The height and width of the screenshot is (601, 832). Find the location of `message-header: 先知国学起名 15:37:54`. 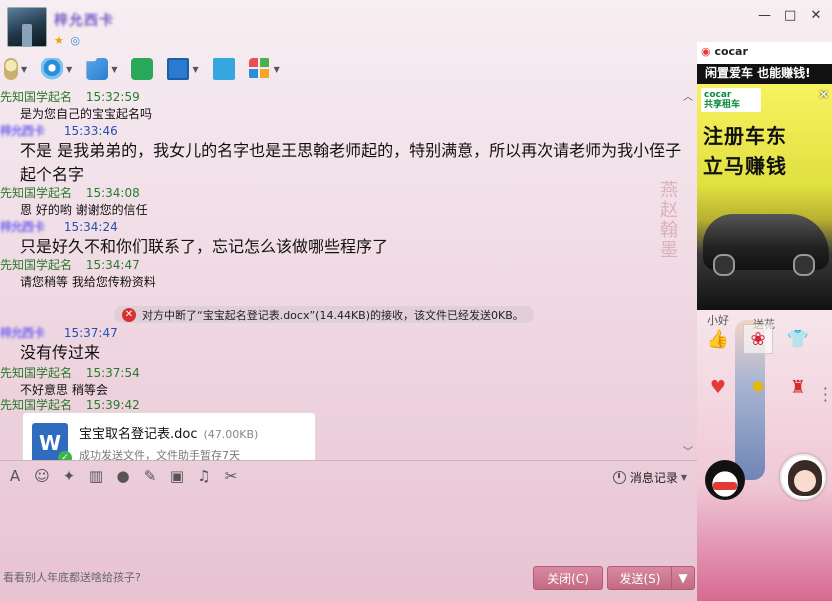

message-header: 先知国学起名 15:37:54 is located at coordinates (70, 372).